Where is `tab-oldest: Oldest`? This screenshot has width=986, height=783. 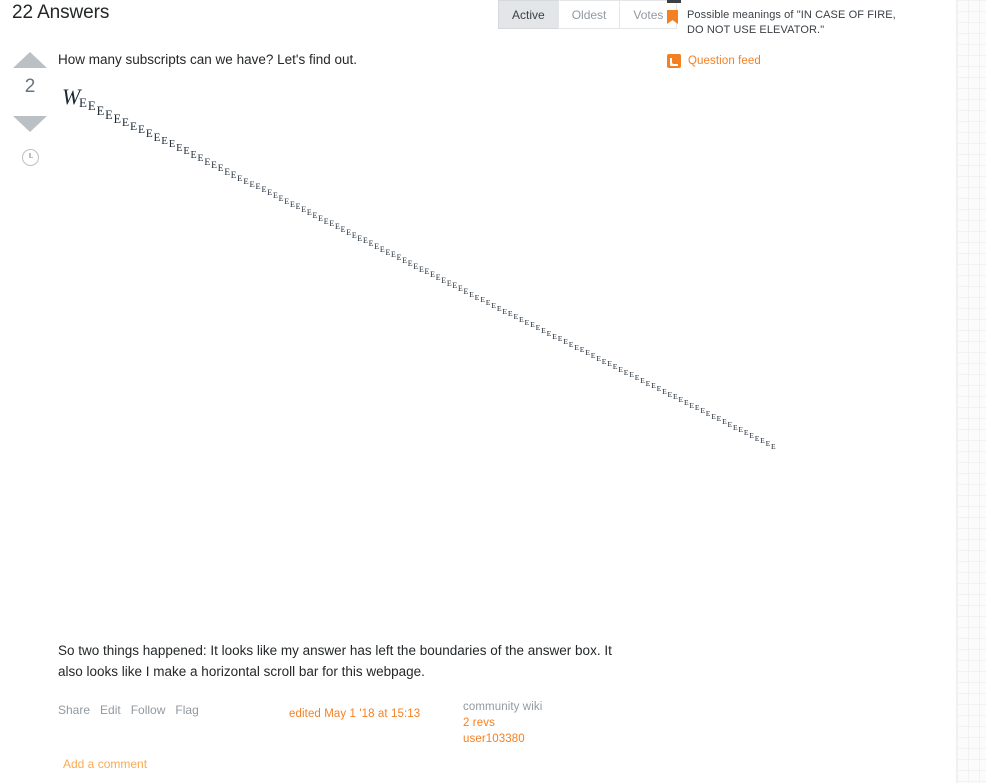 tab-oldest: Oldest is located at coordinates (588, 14).